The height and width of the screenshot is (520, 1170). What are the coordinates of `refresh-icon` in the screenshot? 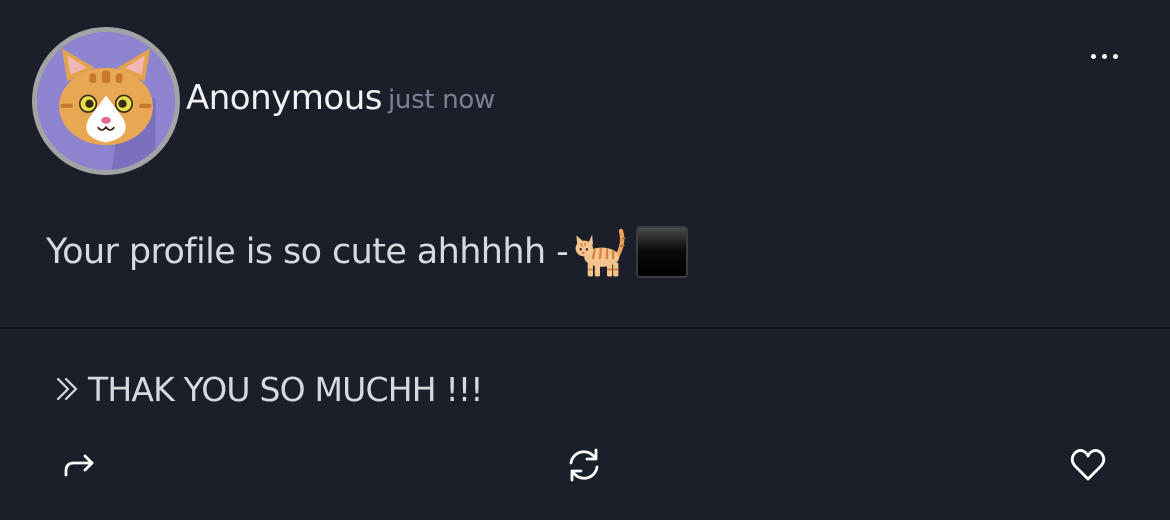 It's located at (584, 465).